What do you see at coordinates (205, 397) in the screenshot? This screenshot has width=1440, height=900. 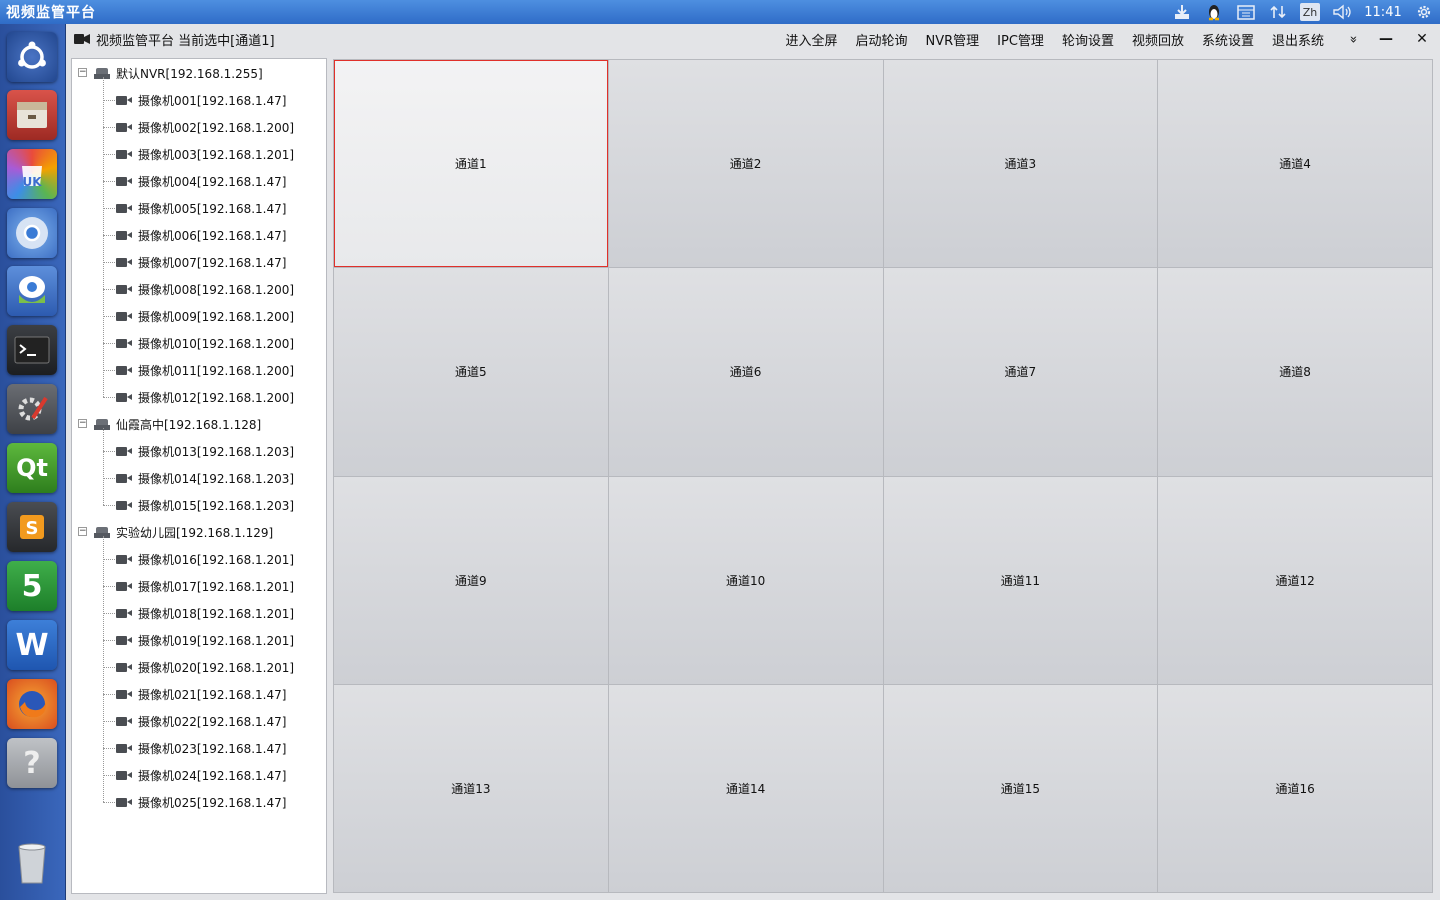 I see `camera-node: 摄像机012[192.168.1.200]` at bounding box center [205, 397].